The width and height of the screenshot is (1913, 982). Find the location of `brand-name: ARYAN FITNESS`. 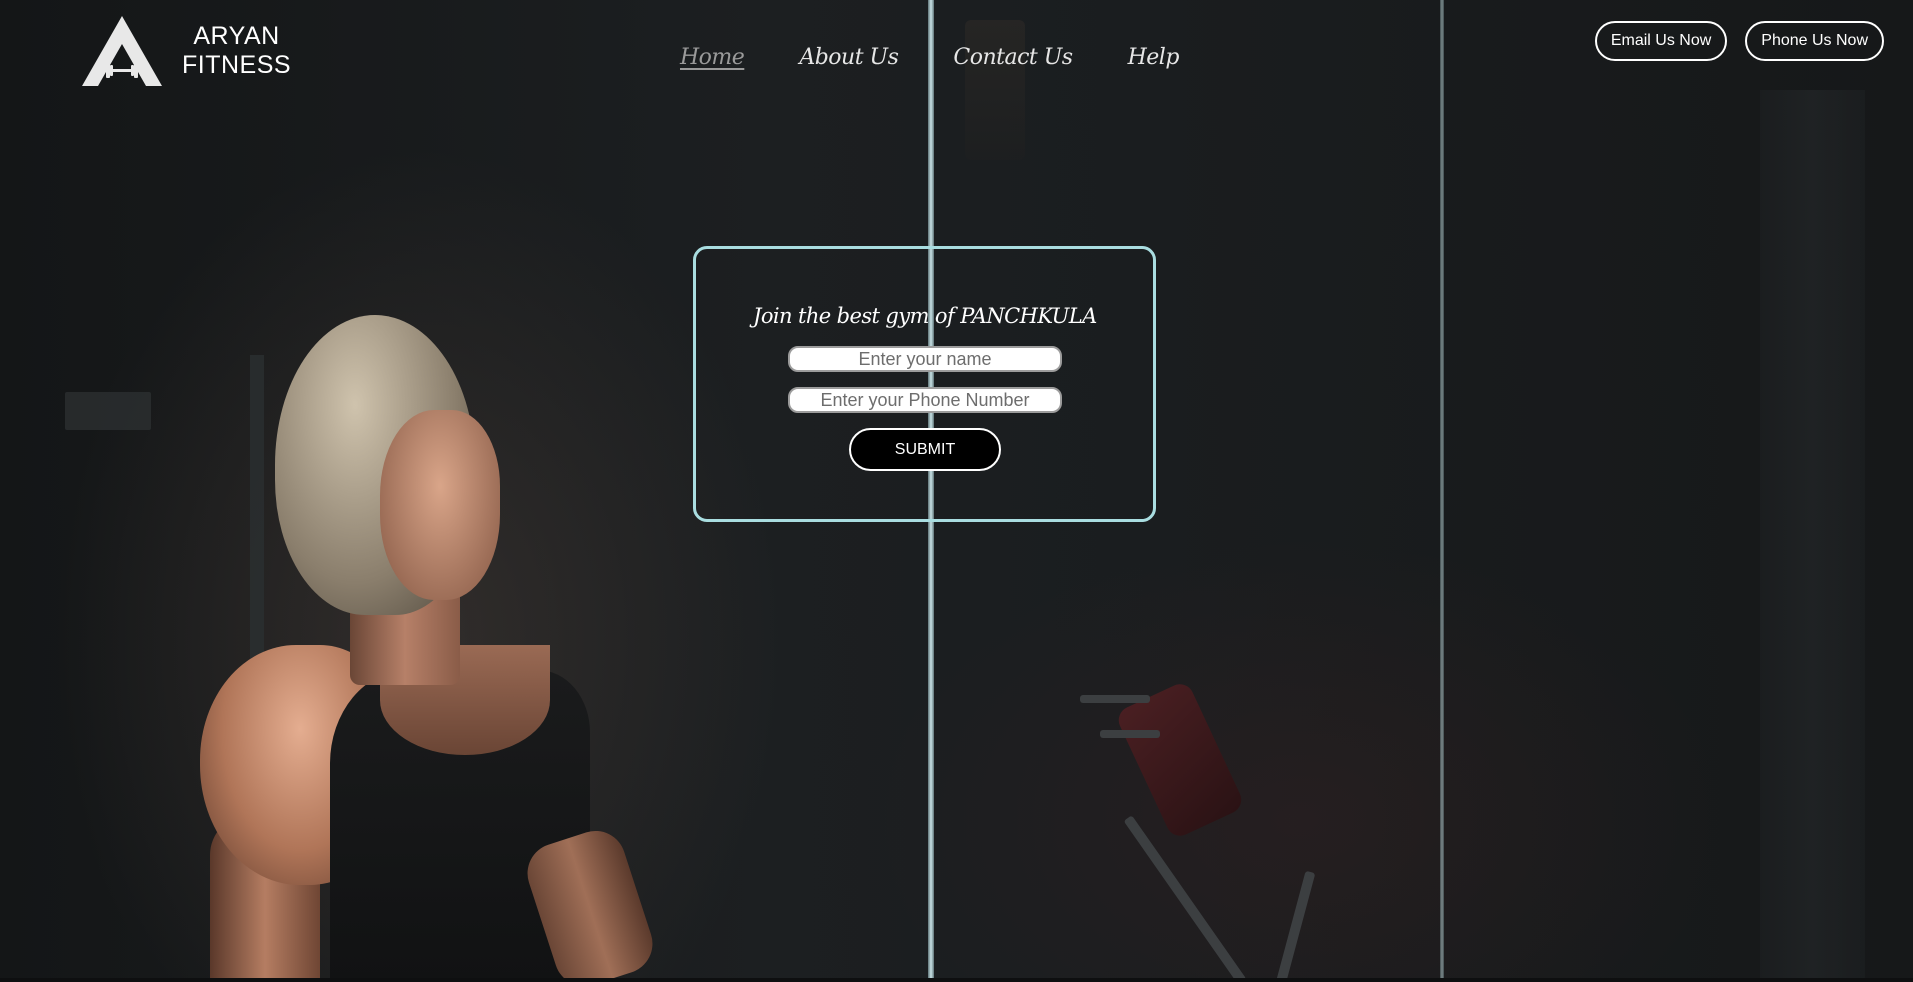

brand-name: ARYAN FITNESS is located at coordinates (236, 51).